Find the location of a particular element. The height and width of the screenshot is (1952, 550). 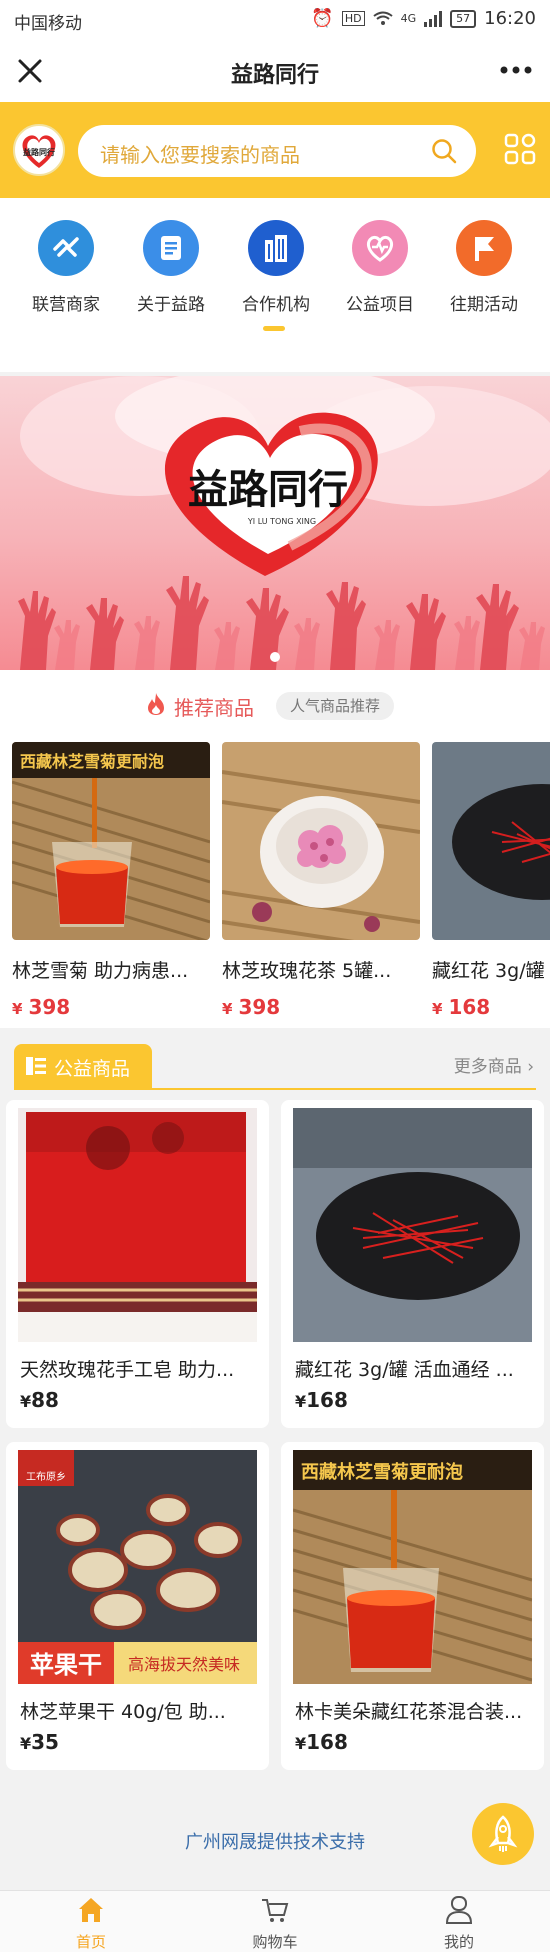

more-products-link: 更多商品 › is located at coordinates (494, 1064).